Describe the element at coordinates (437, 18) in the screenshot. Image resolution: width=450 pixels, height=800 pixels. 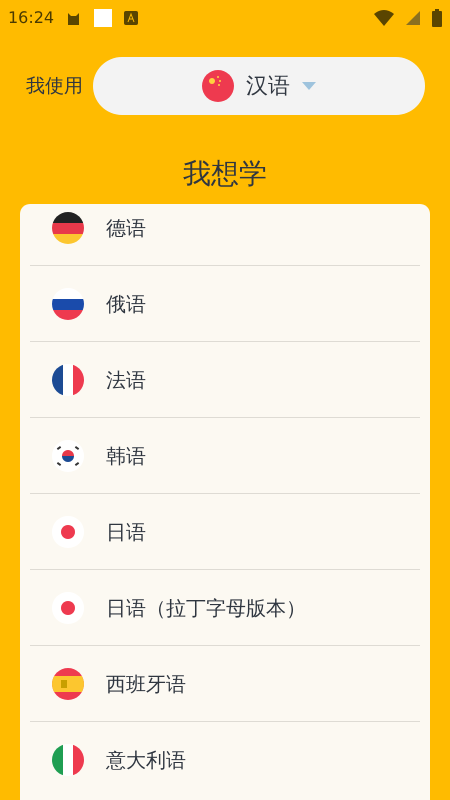
I see `battery-icon` at that location.